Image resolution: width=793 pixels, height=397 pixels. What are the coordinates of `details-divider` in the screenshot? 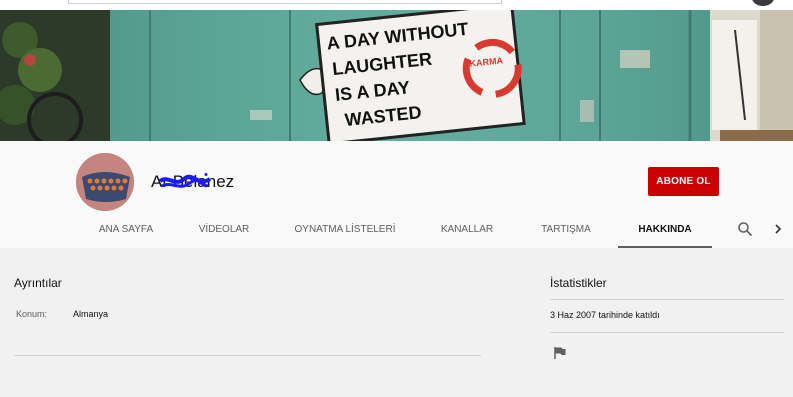 It's located at (247, 355).